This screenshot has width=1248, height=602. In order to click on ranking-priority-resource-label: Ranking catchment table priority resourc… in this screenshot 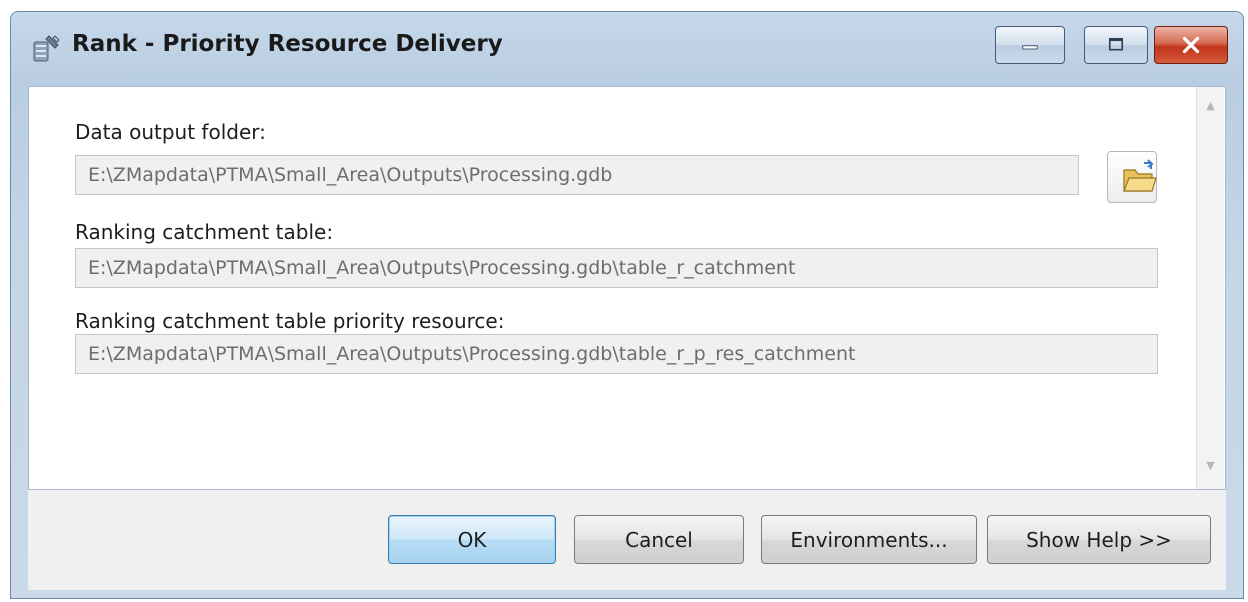, I will do `click(290, 321)`.